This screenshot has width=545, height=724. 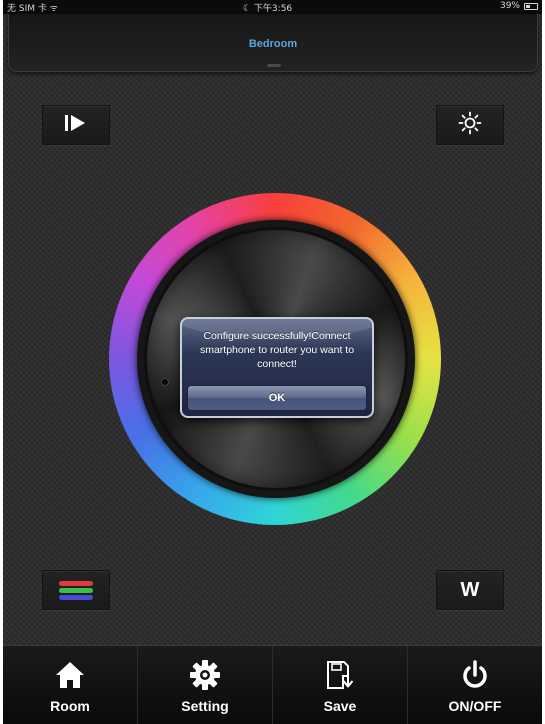 What do you see at coordinates (277, 398) in the screenshot?
I see `ok-button: OK` at bounding box center [277, 398].